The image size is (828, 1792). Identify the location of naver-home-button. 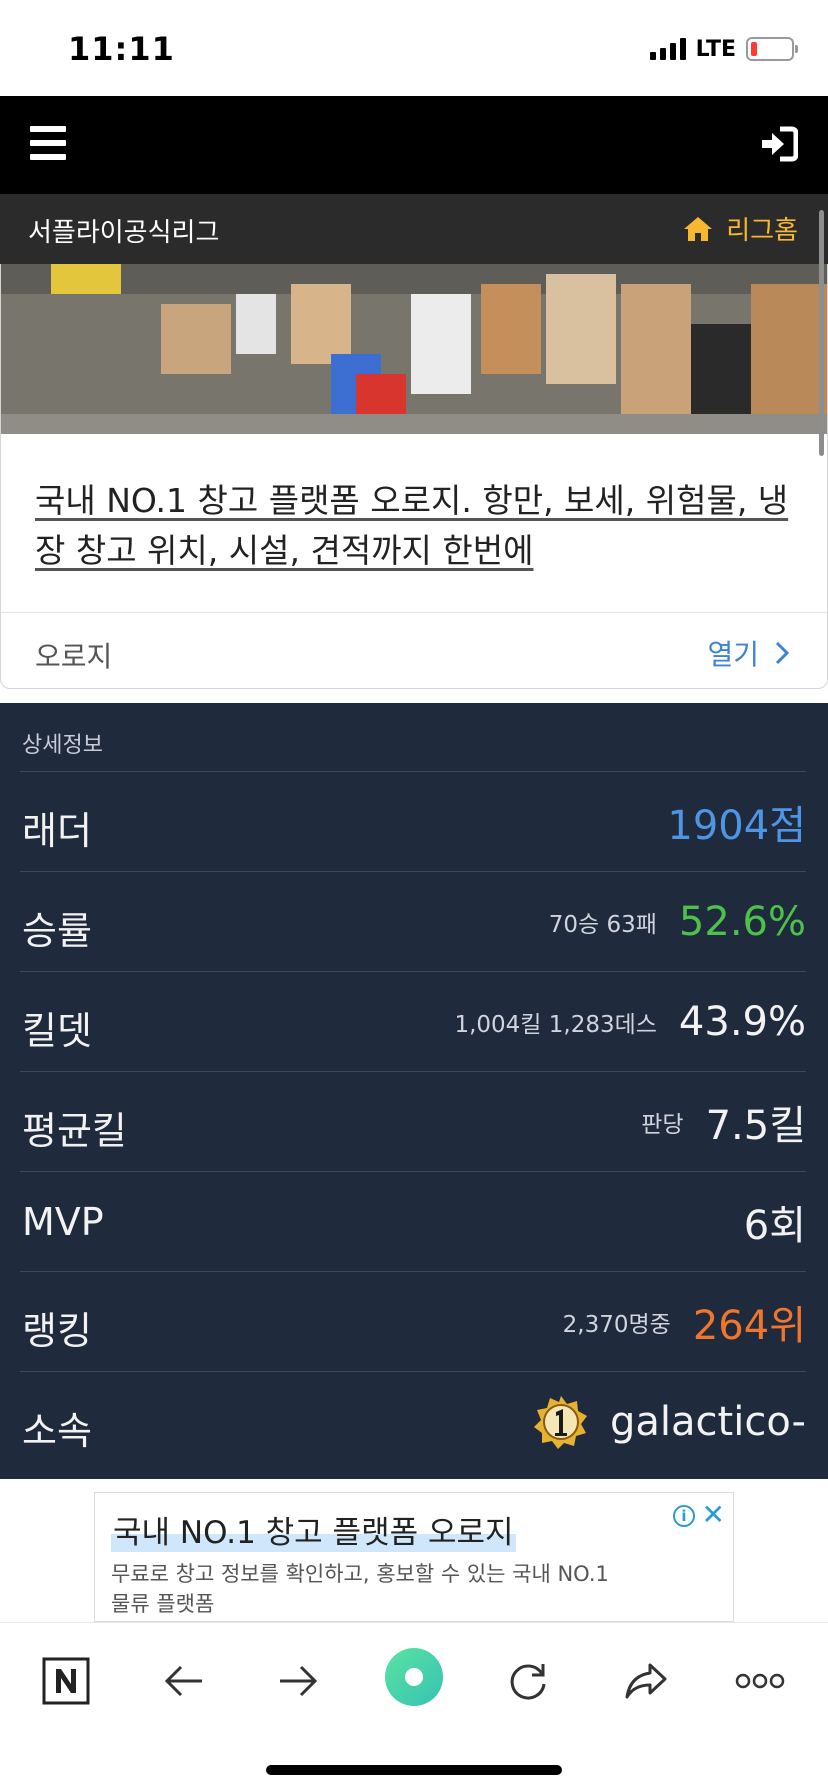
(66, 1681).